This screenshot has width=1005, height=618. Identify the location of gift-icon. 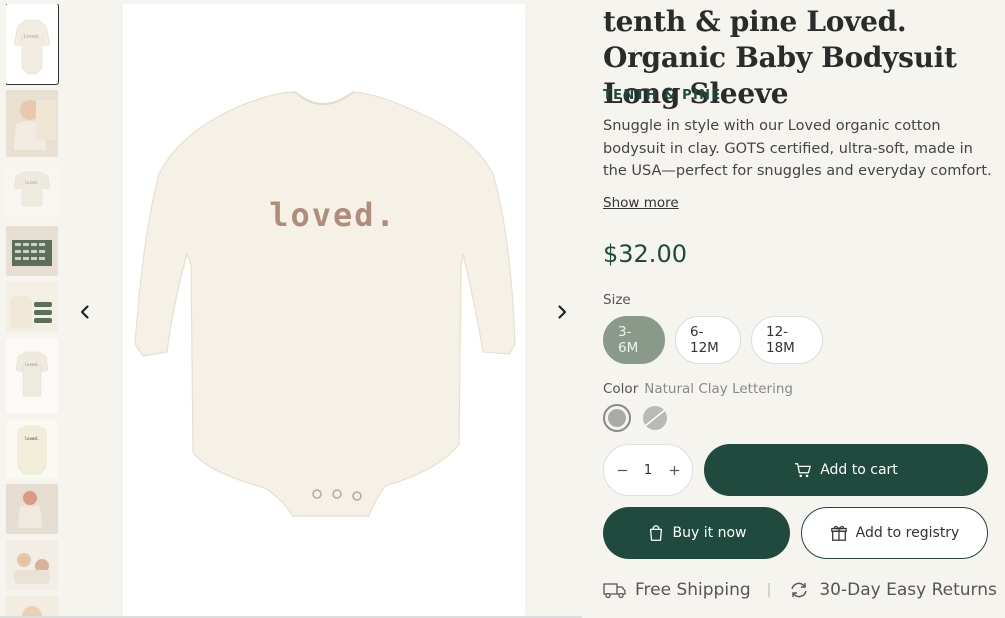
(838, 533).